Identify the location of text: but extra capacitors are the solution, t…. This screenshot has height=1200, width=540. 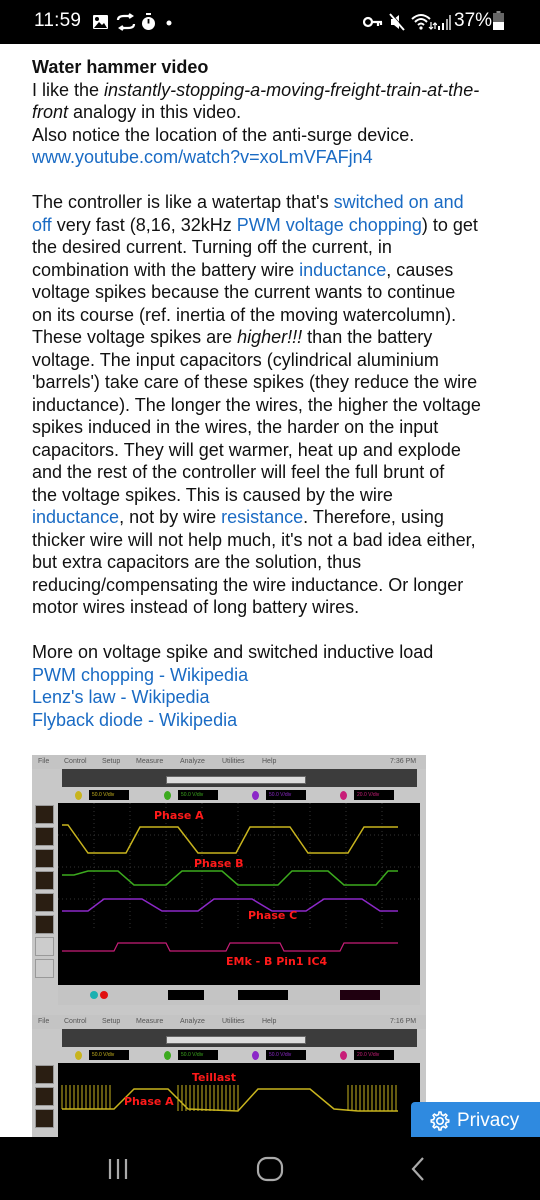
(197, 562).